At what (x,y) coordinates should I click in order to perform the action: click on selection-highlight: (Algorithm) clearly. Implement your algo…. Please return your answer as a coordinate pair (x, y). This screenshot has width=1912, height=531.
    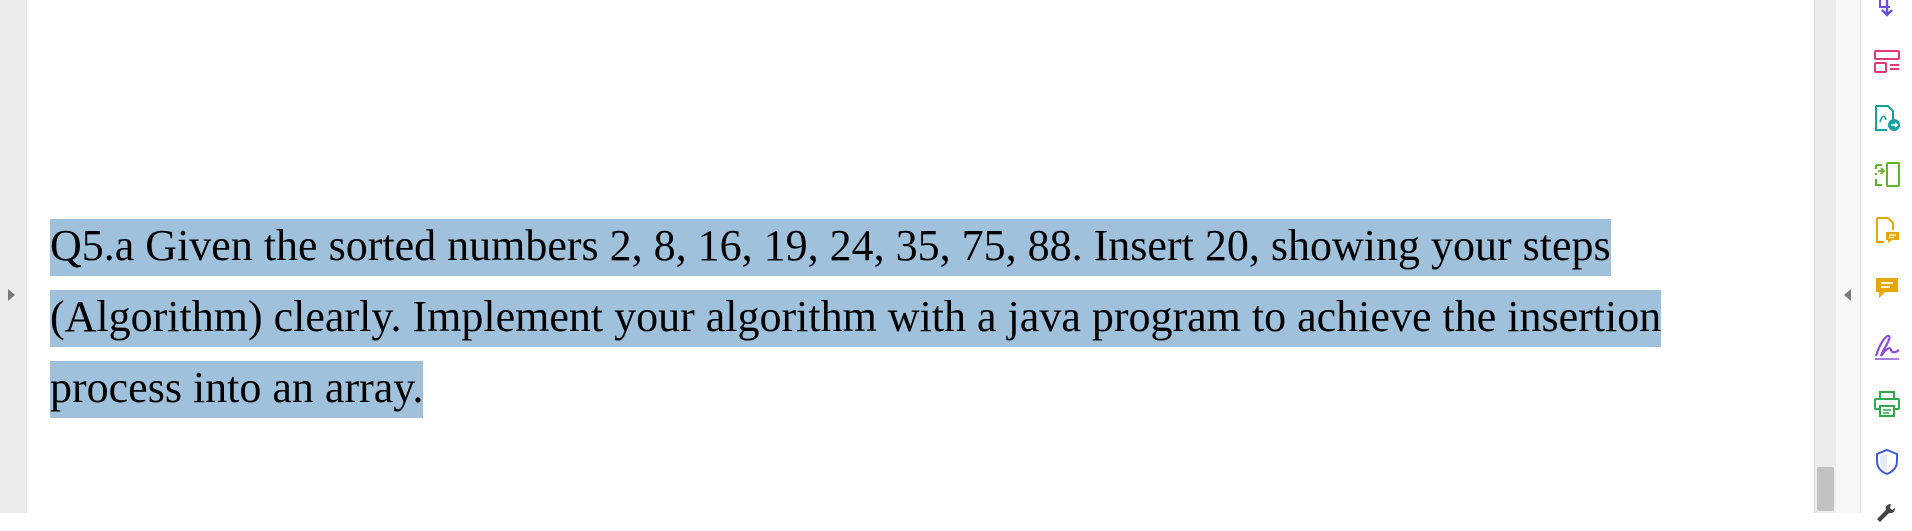
    Looking at the image, I should click on (856, 318).